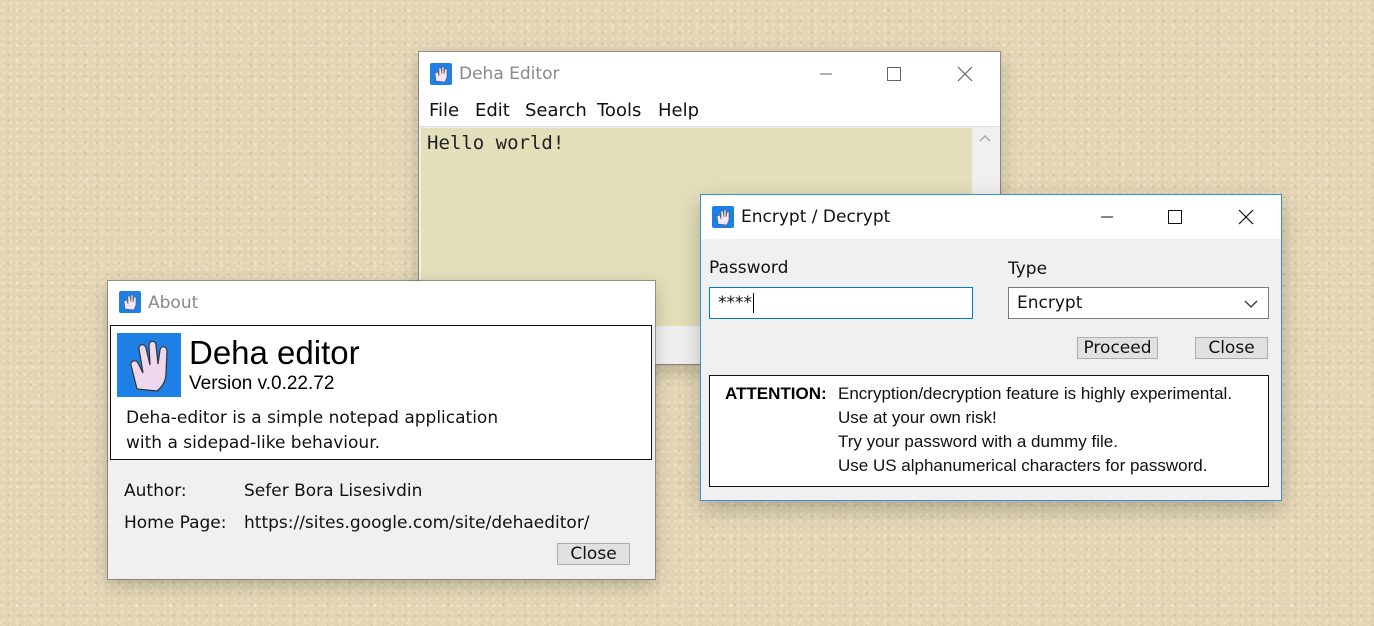 The image size is (1374, 626). Describe the element at coordinates (175, 523) in the screenshot. I see `homepage-label: Home Page:` at that location.